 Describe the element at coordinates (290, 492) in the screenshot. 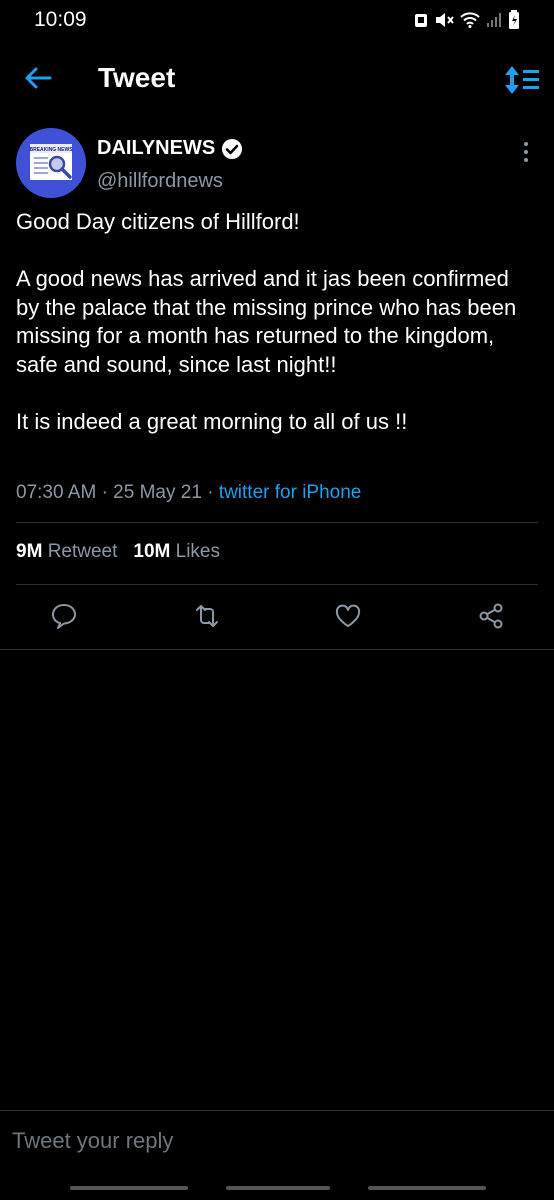

I see `tweet-source: twitter for iPhone` at that location.